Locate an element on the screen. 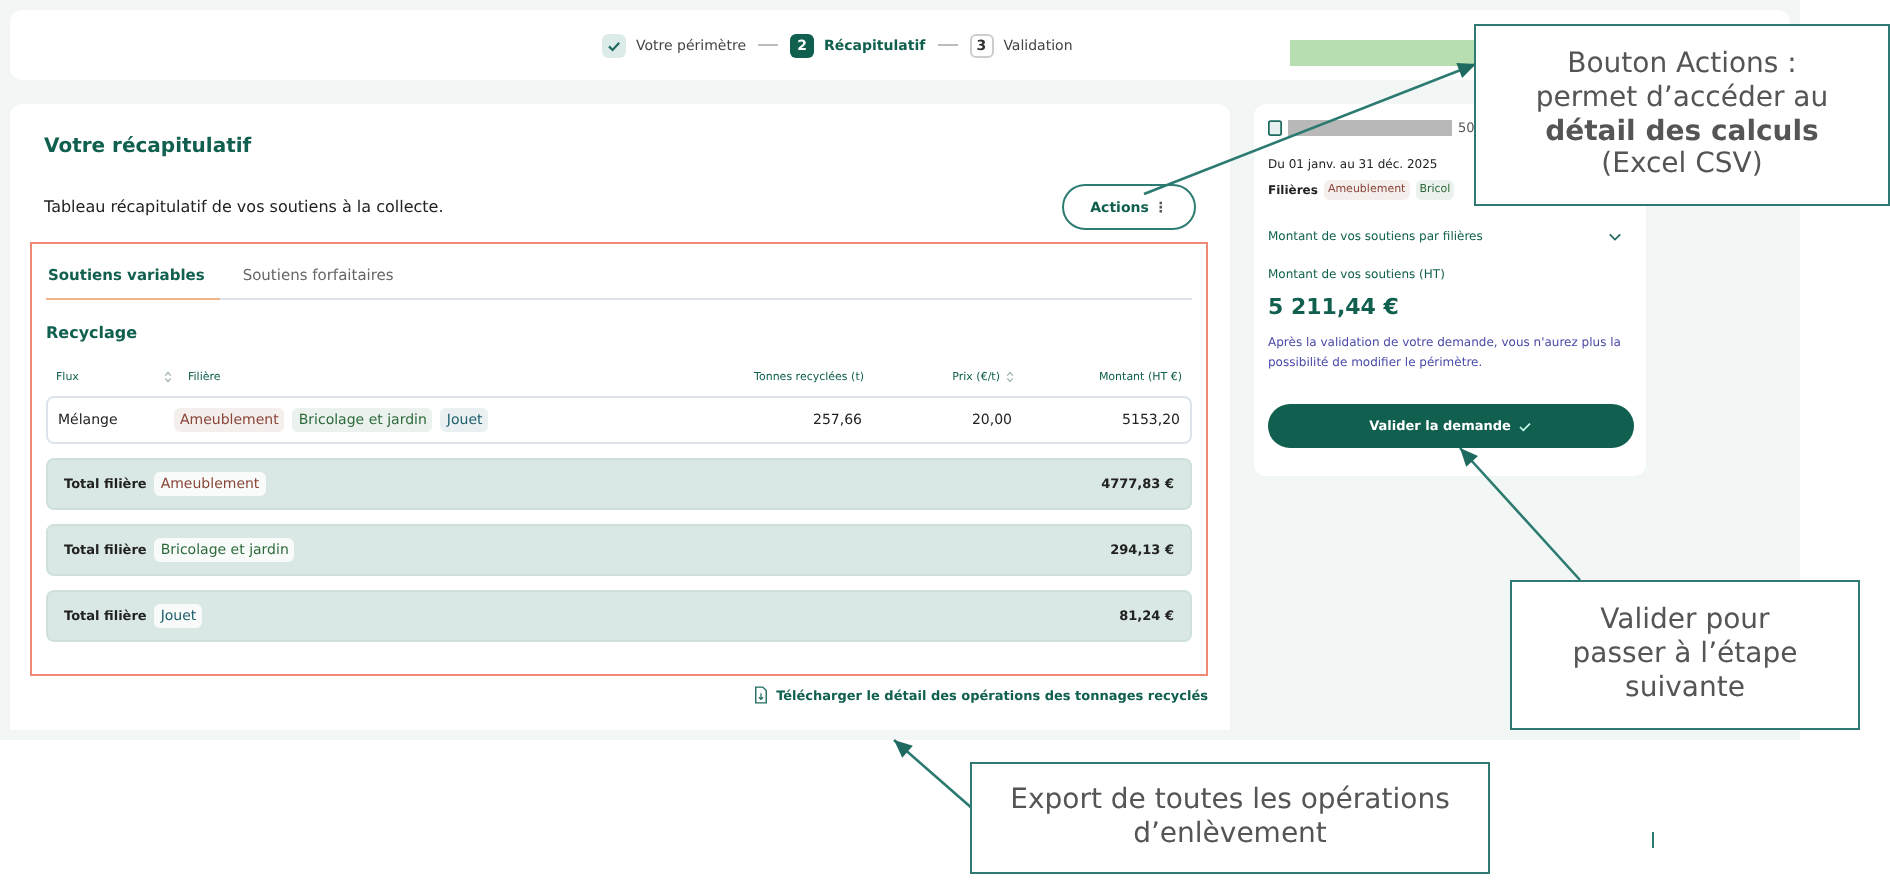 The width and height of the screenshot is (1890, 880). total-amount: 5 211,44 € is located at coordinates (1334, 307).